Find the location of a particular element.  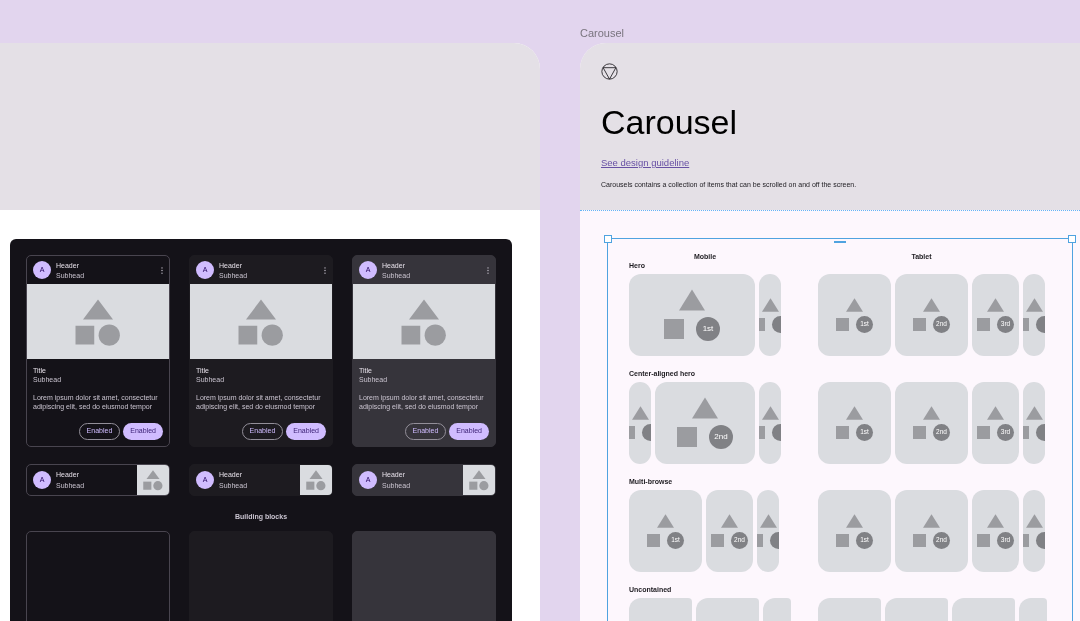

item-label: 2nd is located at coordinates (721, 437).